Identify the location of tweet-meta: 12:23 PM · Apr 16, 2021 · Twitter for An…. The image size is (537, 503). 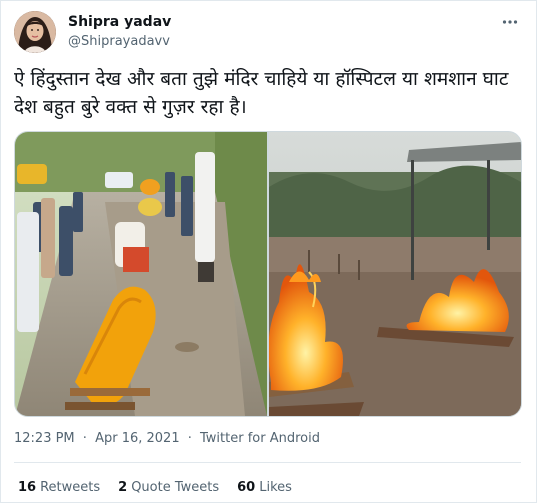
(167, 438).